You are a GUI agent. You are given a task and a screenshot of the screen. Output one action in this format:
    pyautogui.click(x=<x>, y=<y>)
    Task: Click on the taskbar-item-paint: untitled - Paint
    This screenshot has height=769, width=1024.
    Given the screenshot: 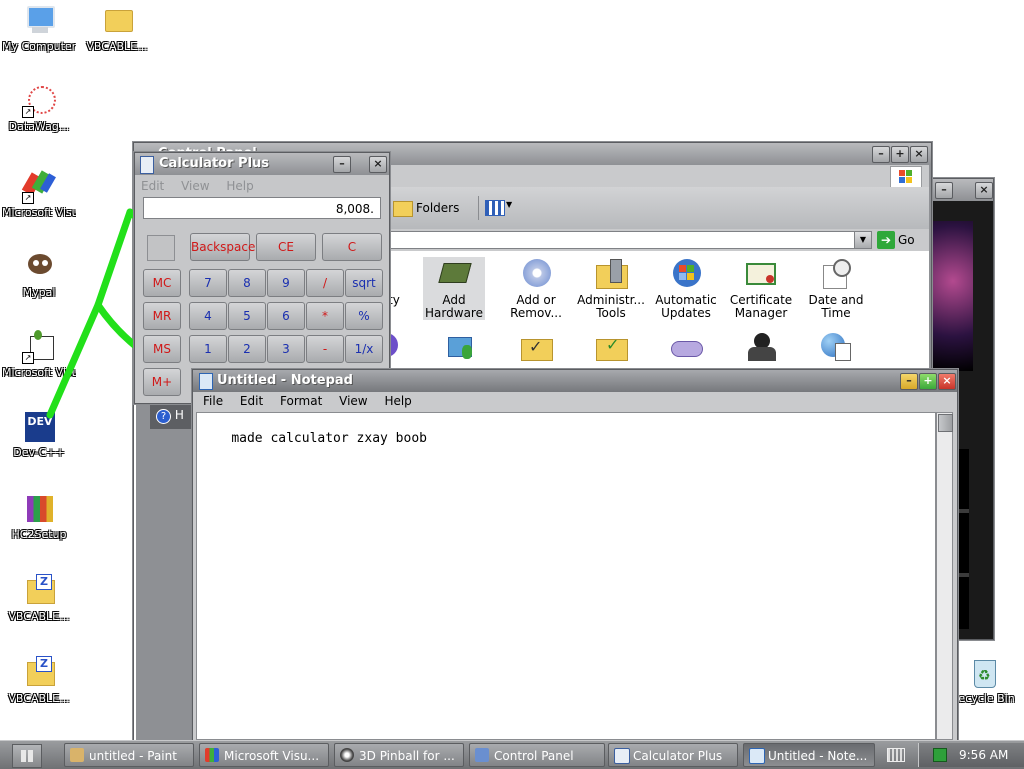 What is the action you would take?
    pyautogui.click(x=129, y=755)
    